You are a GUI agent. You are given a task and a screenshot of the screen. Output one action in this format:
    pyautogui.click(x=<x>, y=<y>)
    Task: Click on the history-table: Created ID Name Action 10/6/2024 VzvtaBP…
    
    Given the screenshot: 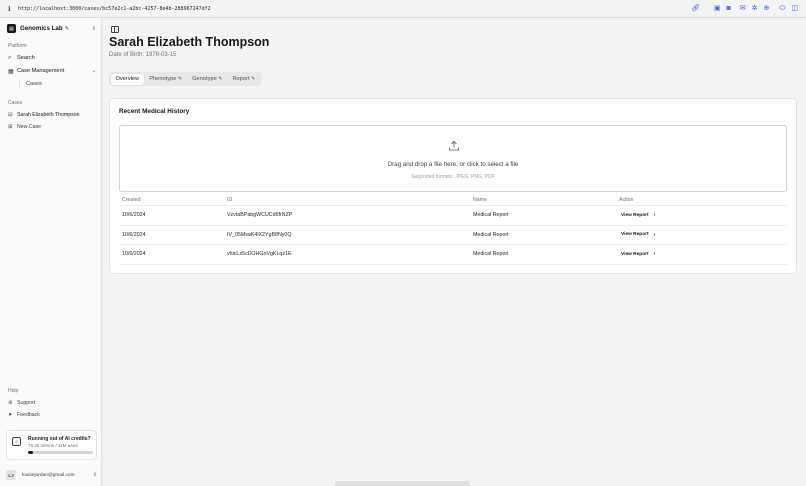 What is the action you would take?
    pyautogui.click(x=453, y=230)
    